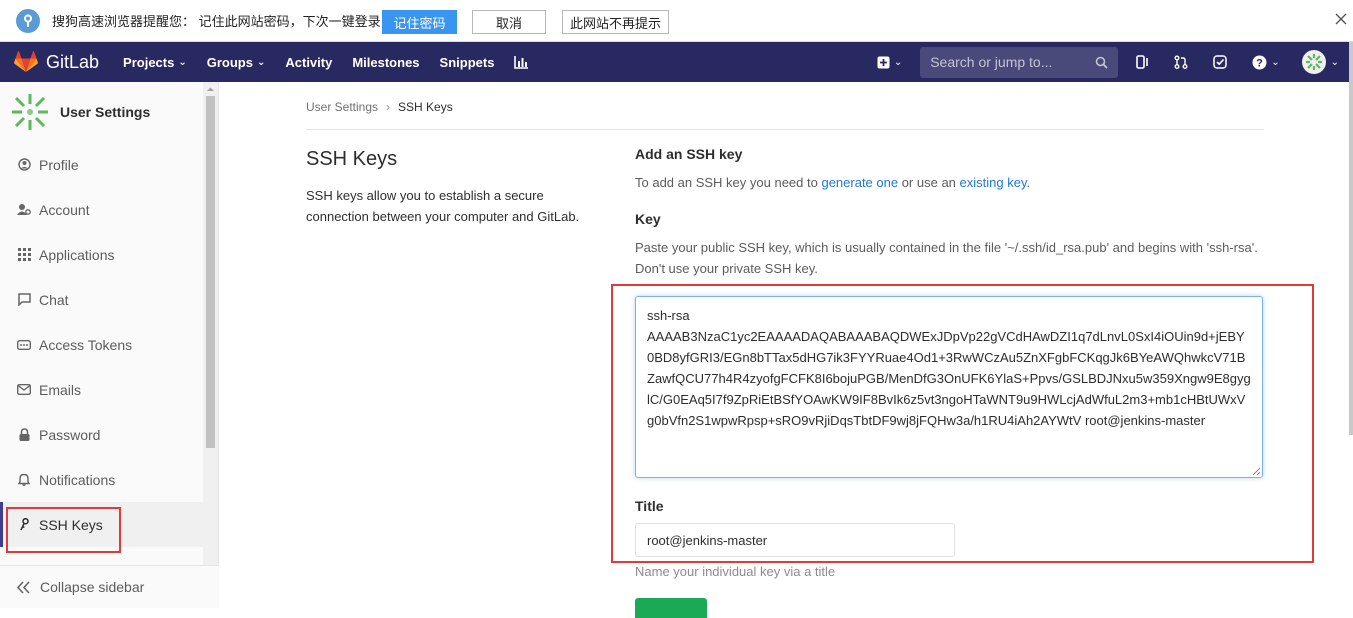 The image size is (1353, 618). I want to click on scrollbar-thumb, so click(210, 272).